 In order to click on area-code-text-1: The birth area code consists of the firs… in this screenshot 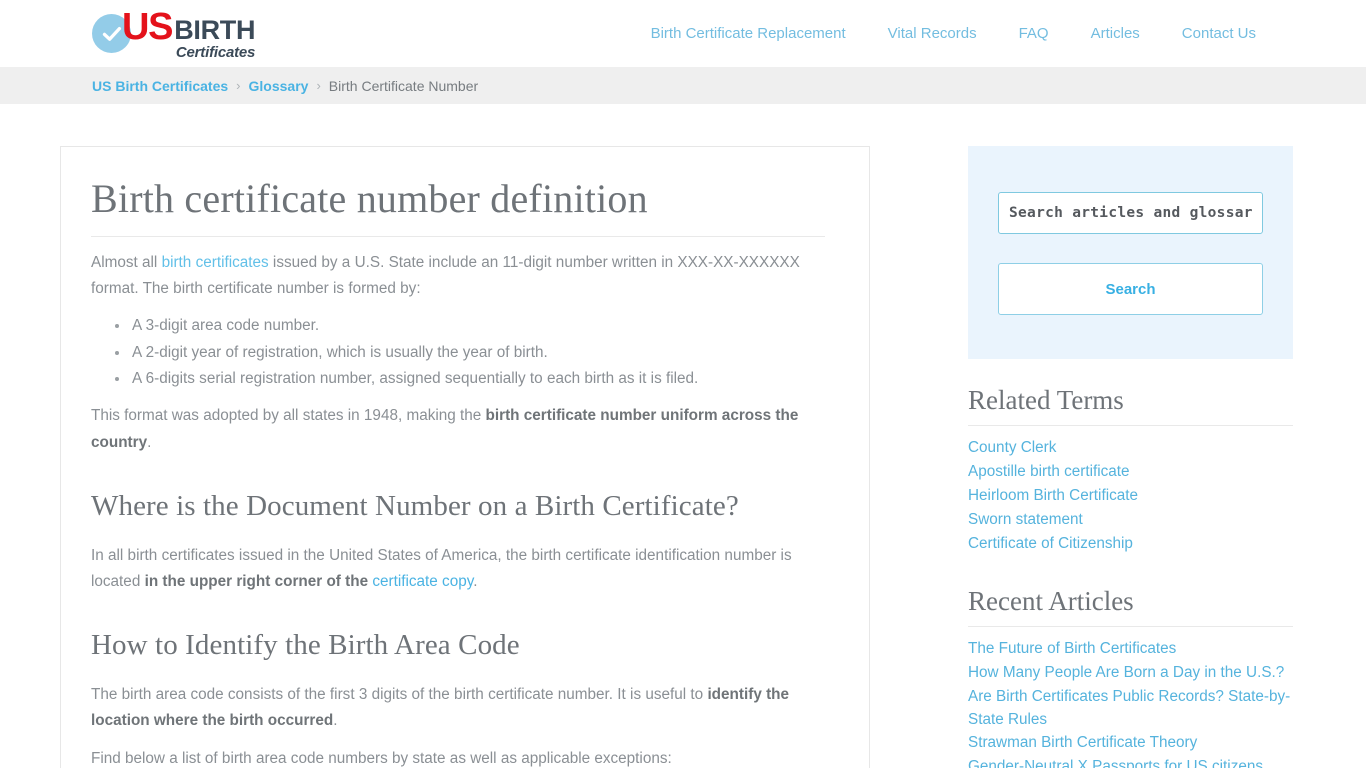, I will do `click(399, 695)`.